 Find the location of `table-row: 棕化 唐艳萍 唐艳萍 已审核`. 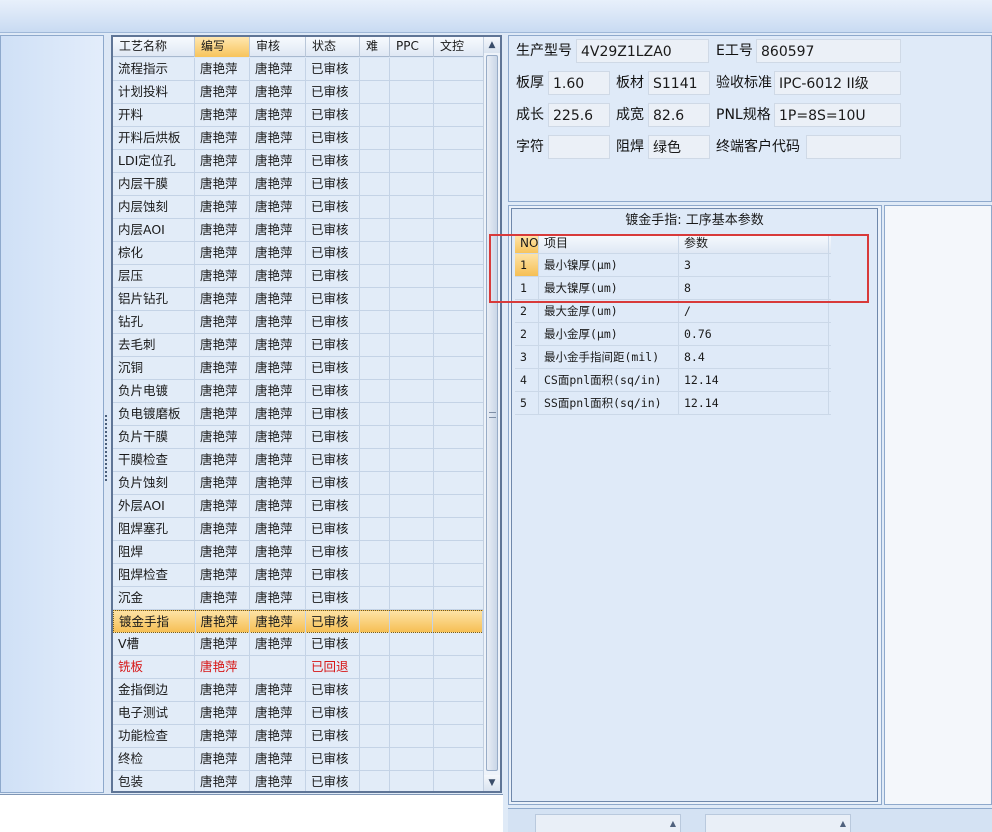

table-row: 棕化 唐艳萍 唐艳萍 已审核 is located at coordinates (298, 253).